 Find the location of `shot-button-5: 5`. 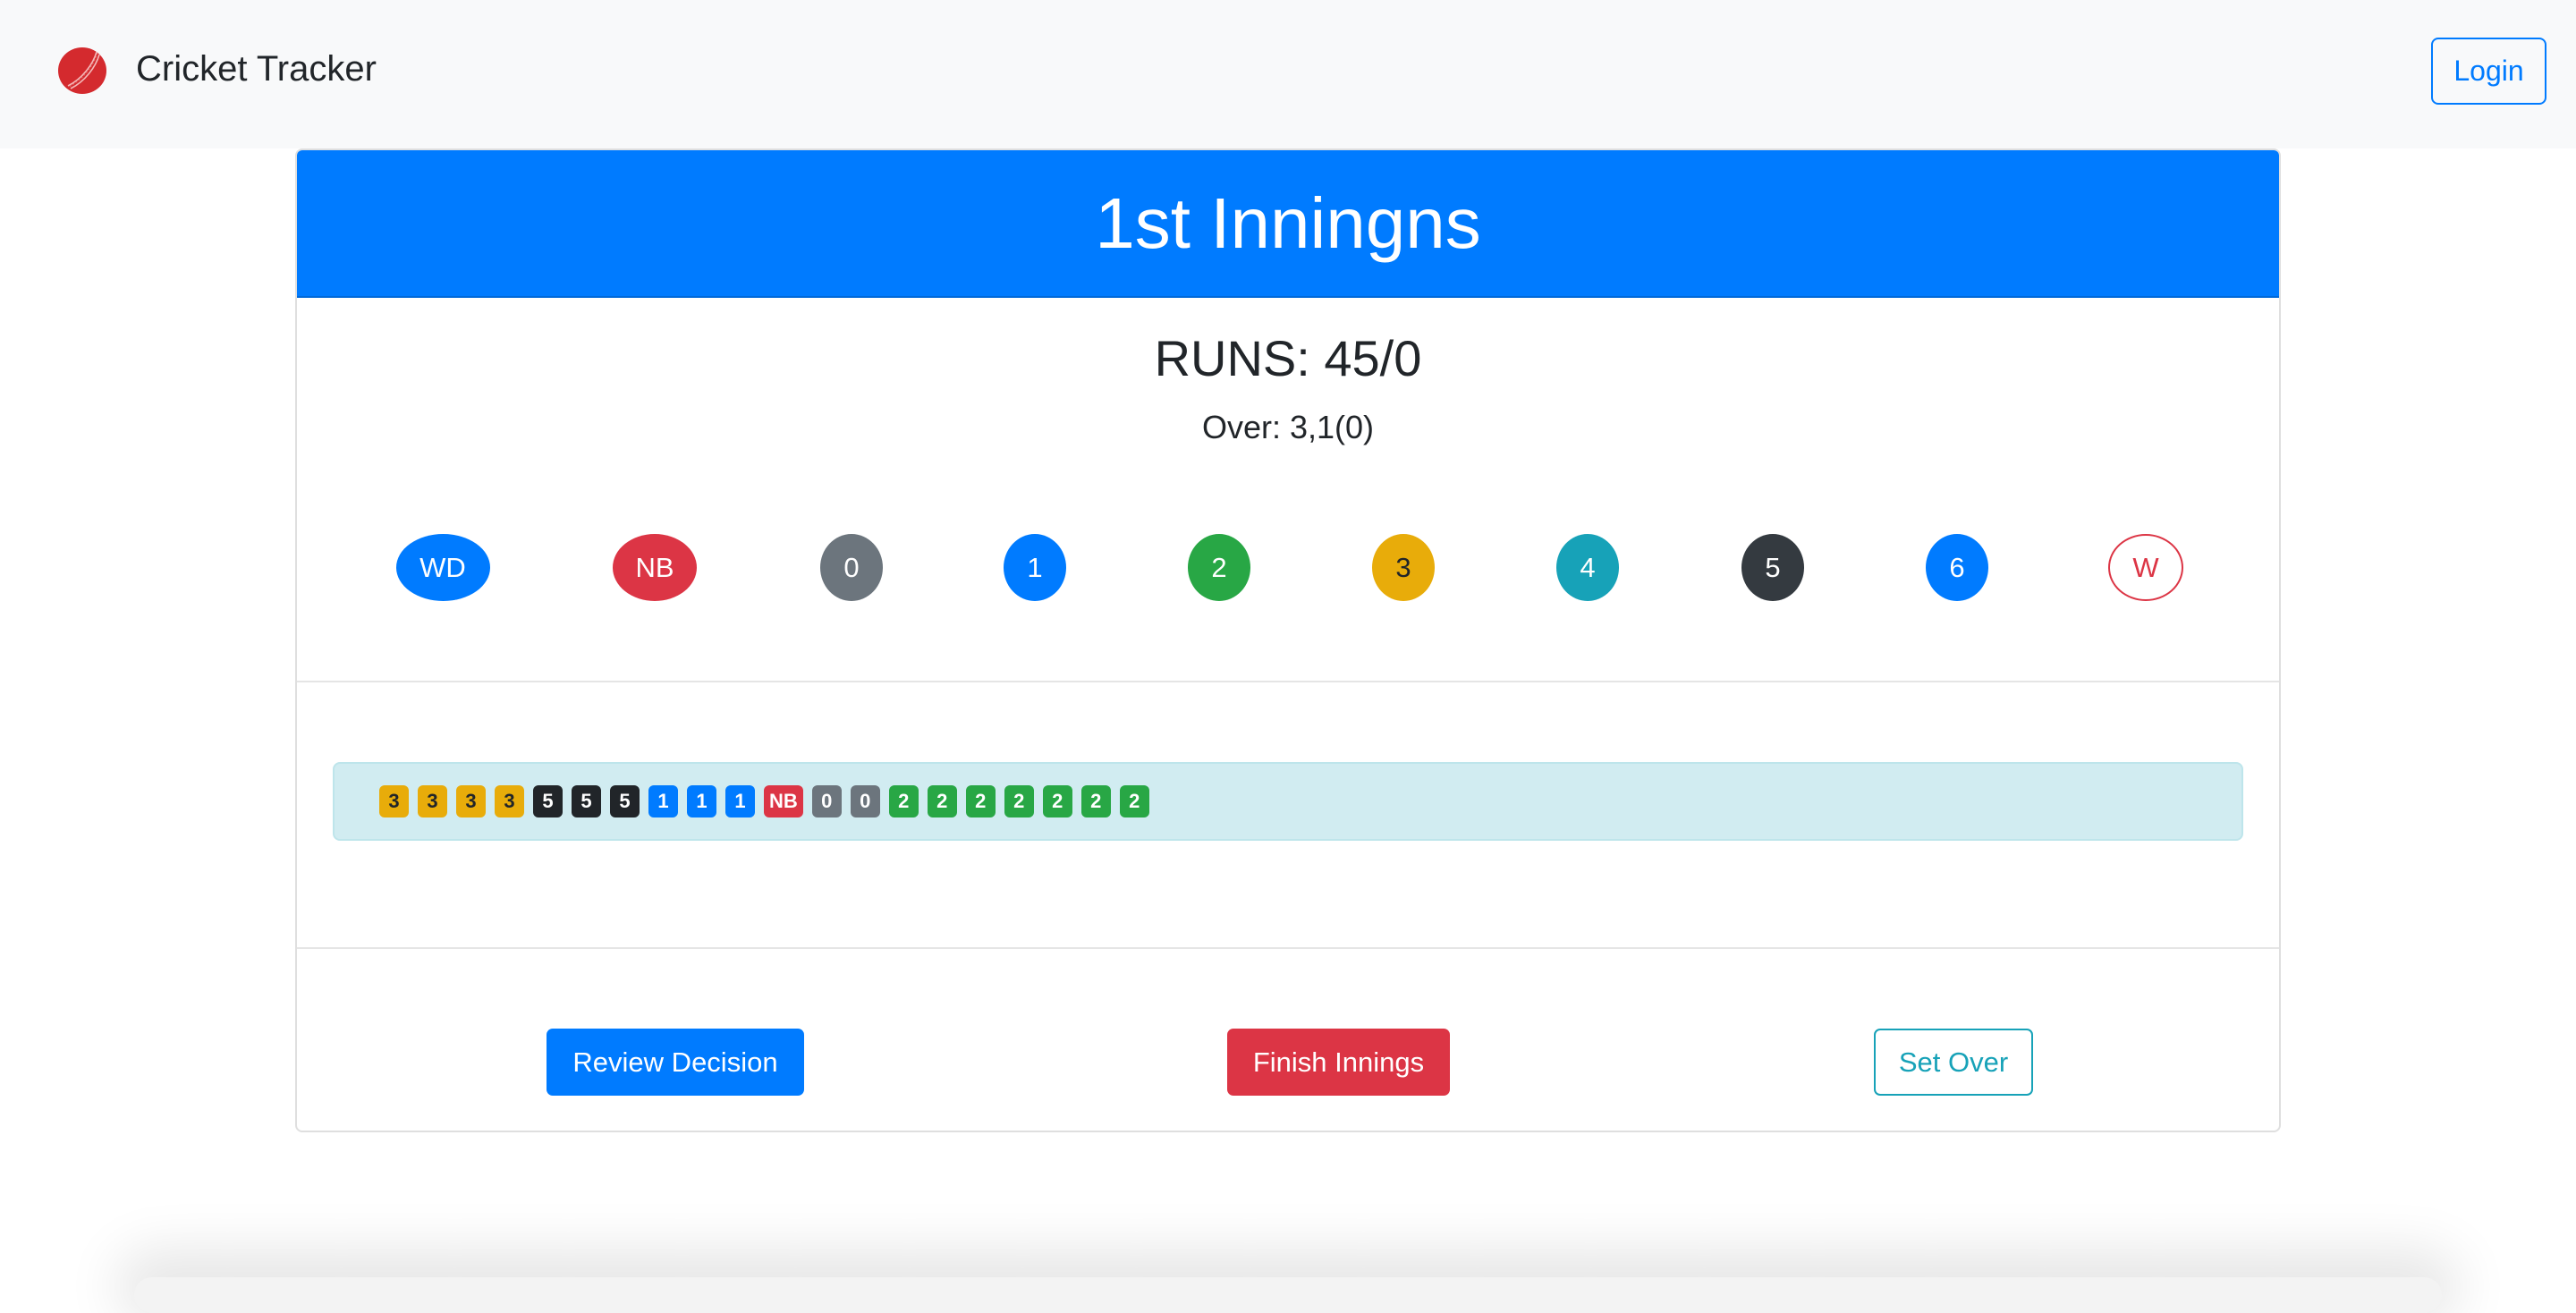

shot-button-5: 5 is located at coordinates (1772, 567).